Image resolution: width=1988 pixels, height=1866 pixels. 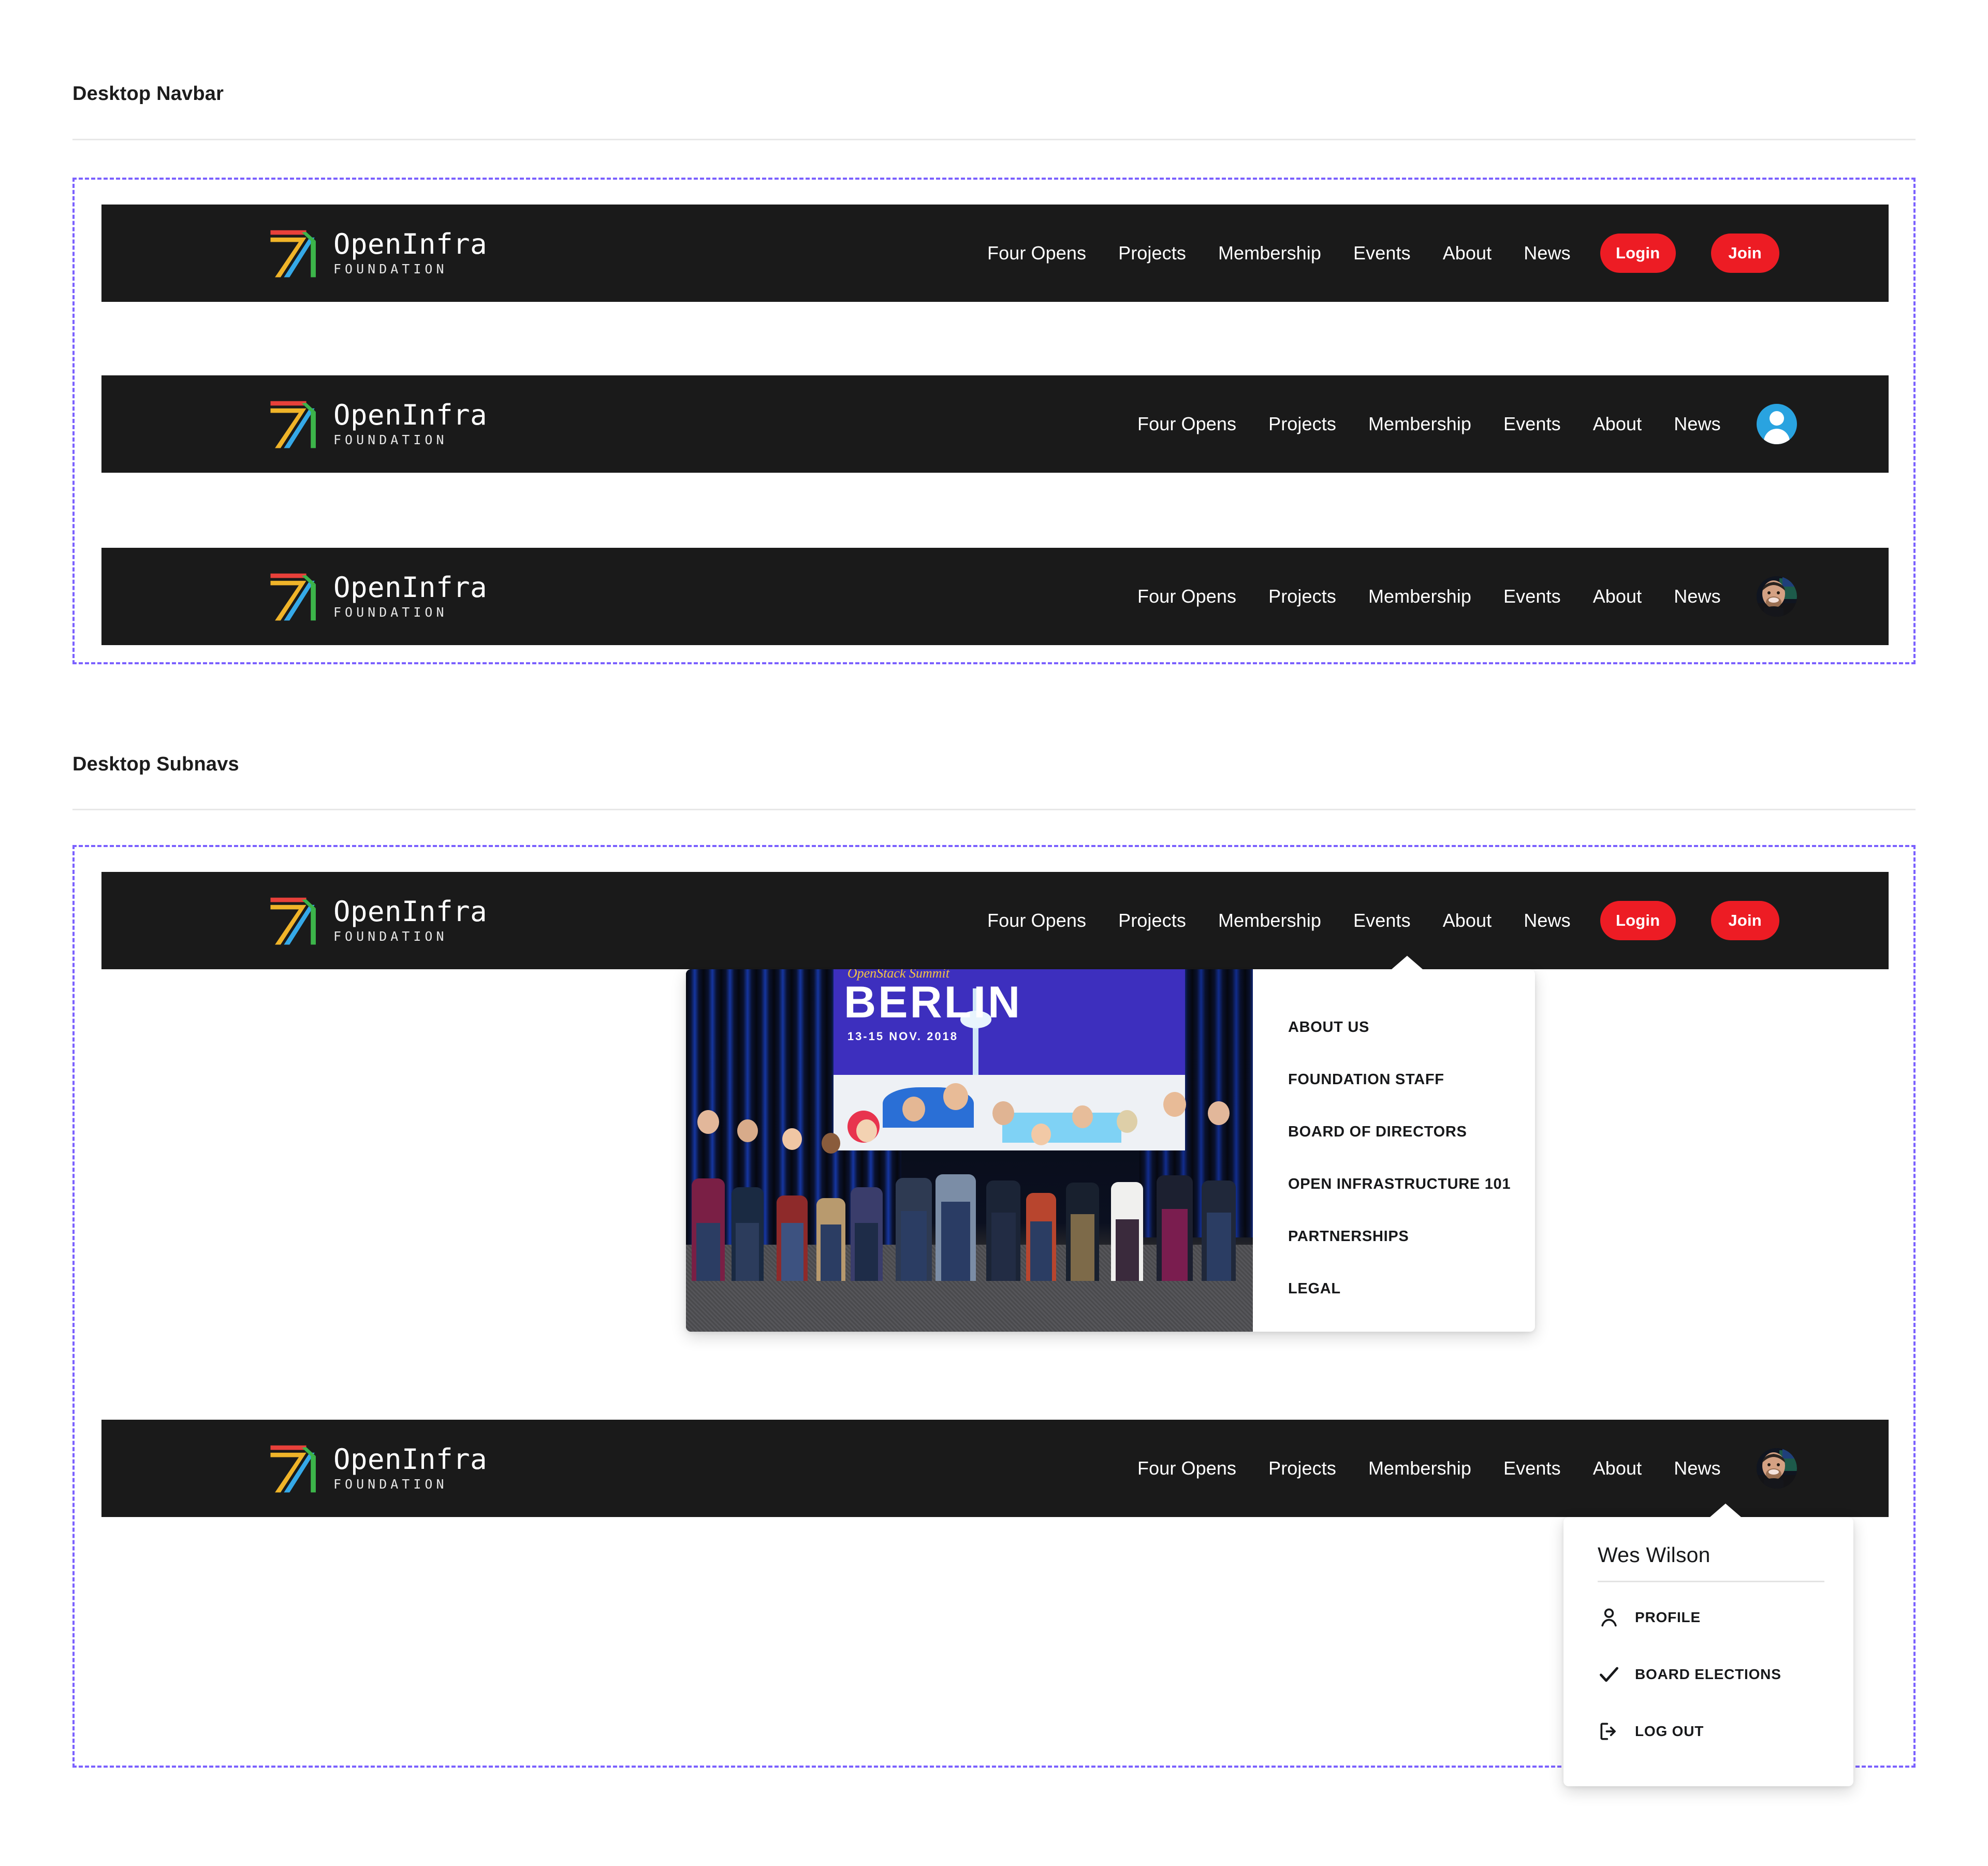 I want to click on avatar-photo-art, so click(x=1776, y=1468).